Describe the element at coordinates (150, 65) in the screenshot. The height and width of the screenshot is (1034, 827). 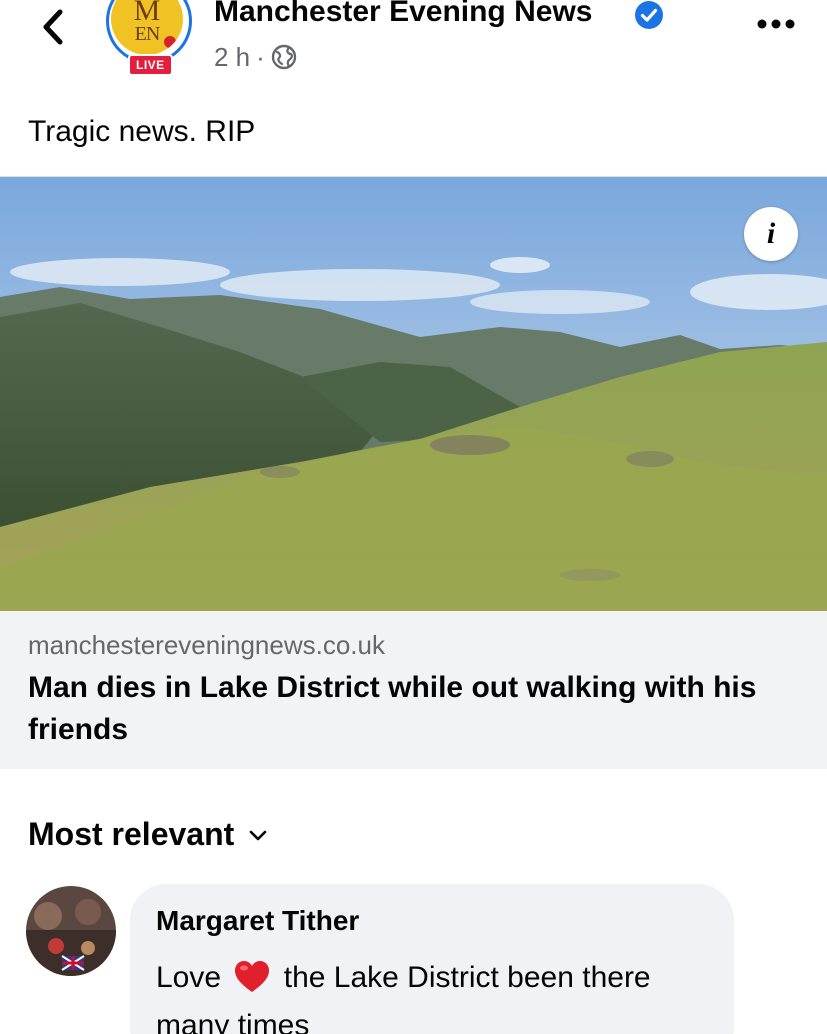
I see `live-badge: LIVE` at that location.